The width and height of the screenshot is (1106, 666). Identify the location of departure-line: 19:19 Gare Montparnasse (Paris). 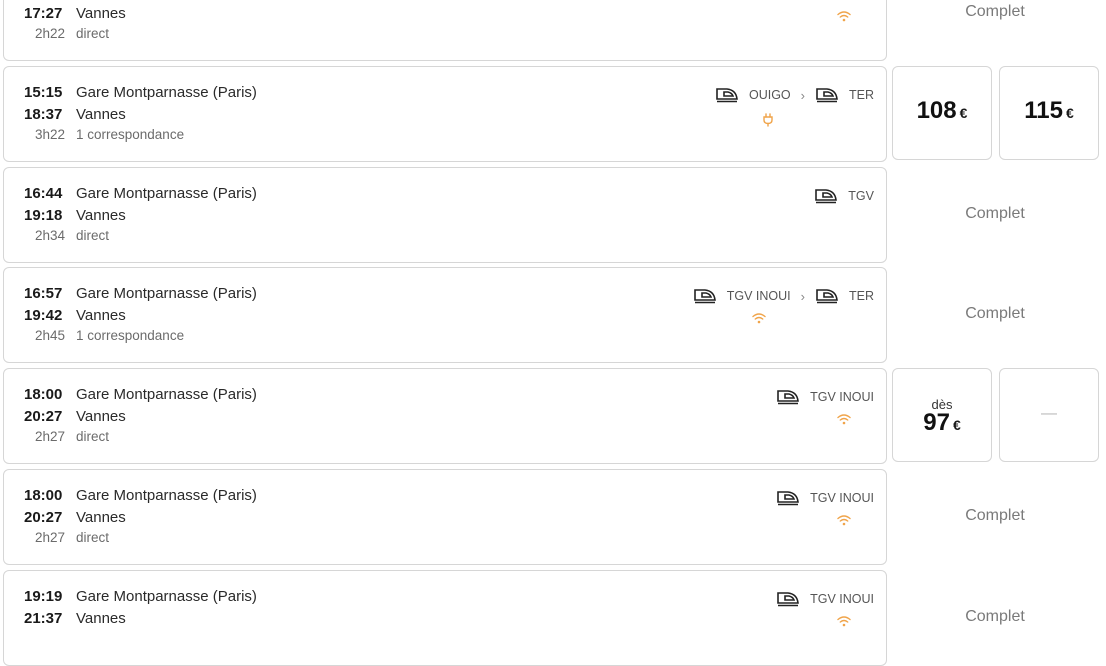
(140, 596).